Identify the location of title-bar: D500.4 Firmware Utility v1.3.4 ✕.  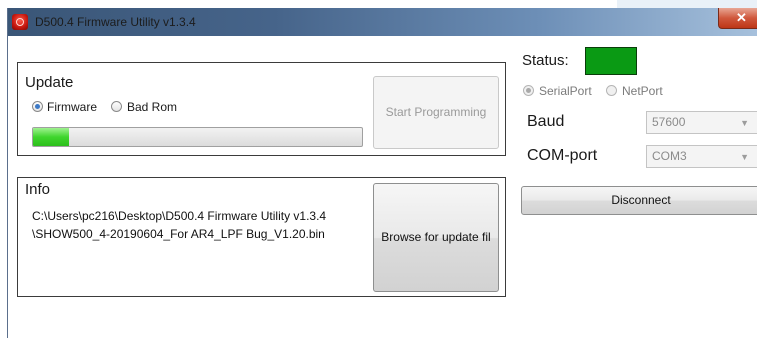
(382, 22).